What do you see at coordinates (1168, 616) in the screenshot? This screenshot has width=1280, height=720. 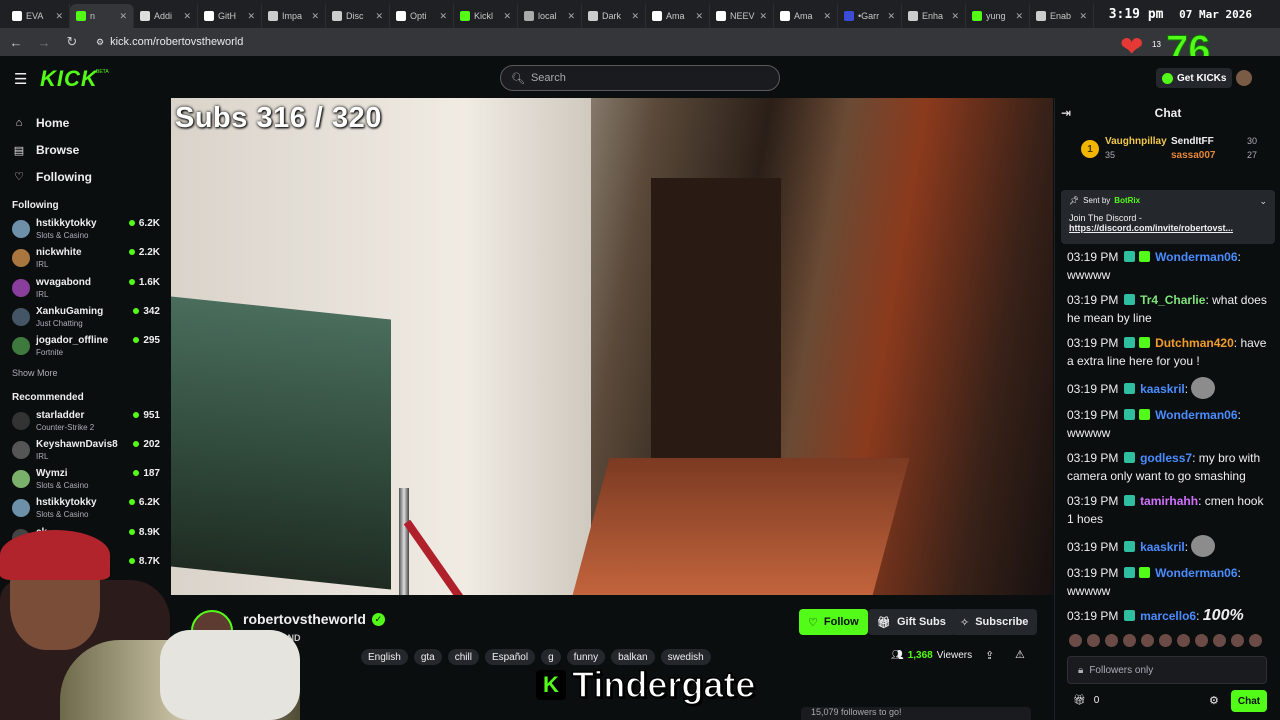 I see `message-username: marcello6` at bounding box center [1168, 616].